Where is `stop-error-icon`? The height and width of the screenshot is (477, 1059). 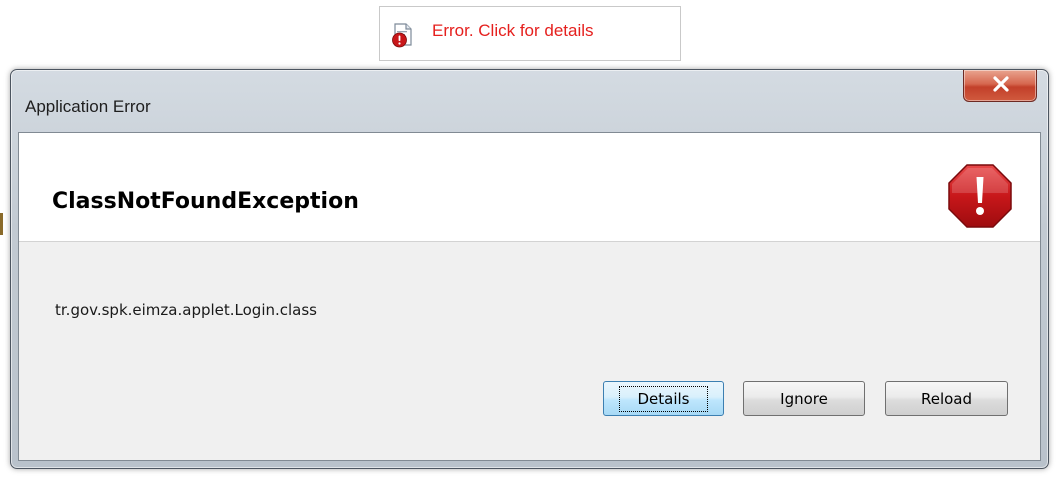
stop-error-icon is located at coordinates (980, 196).